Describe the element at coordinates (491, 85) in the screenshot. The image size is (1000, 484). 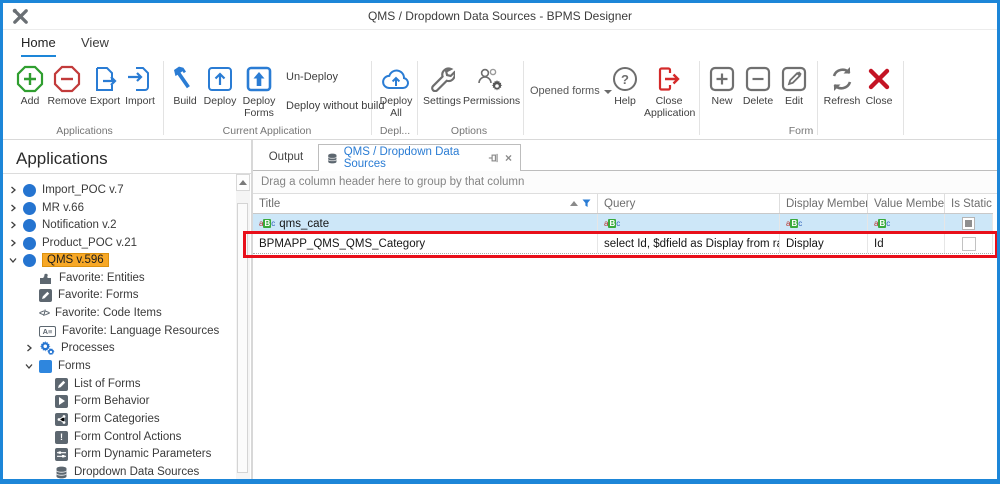
I see `permissions-button: Permissions` at that location.